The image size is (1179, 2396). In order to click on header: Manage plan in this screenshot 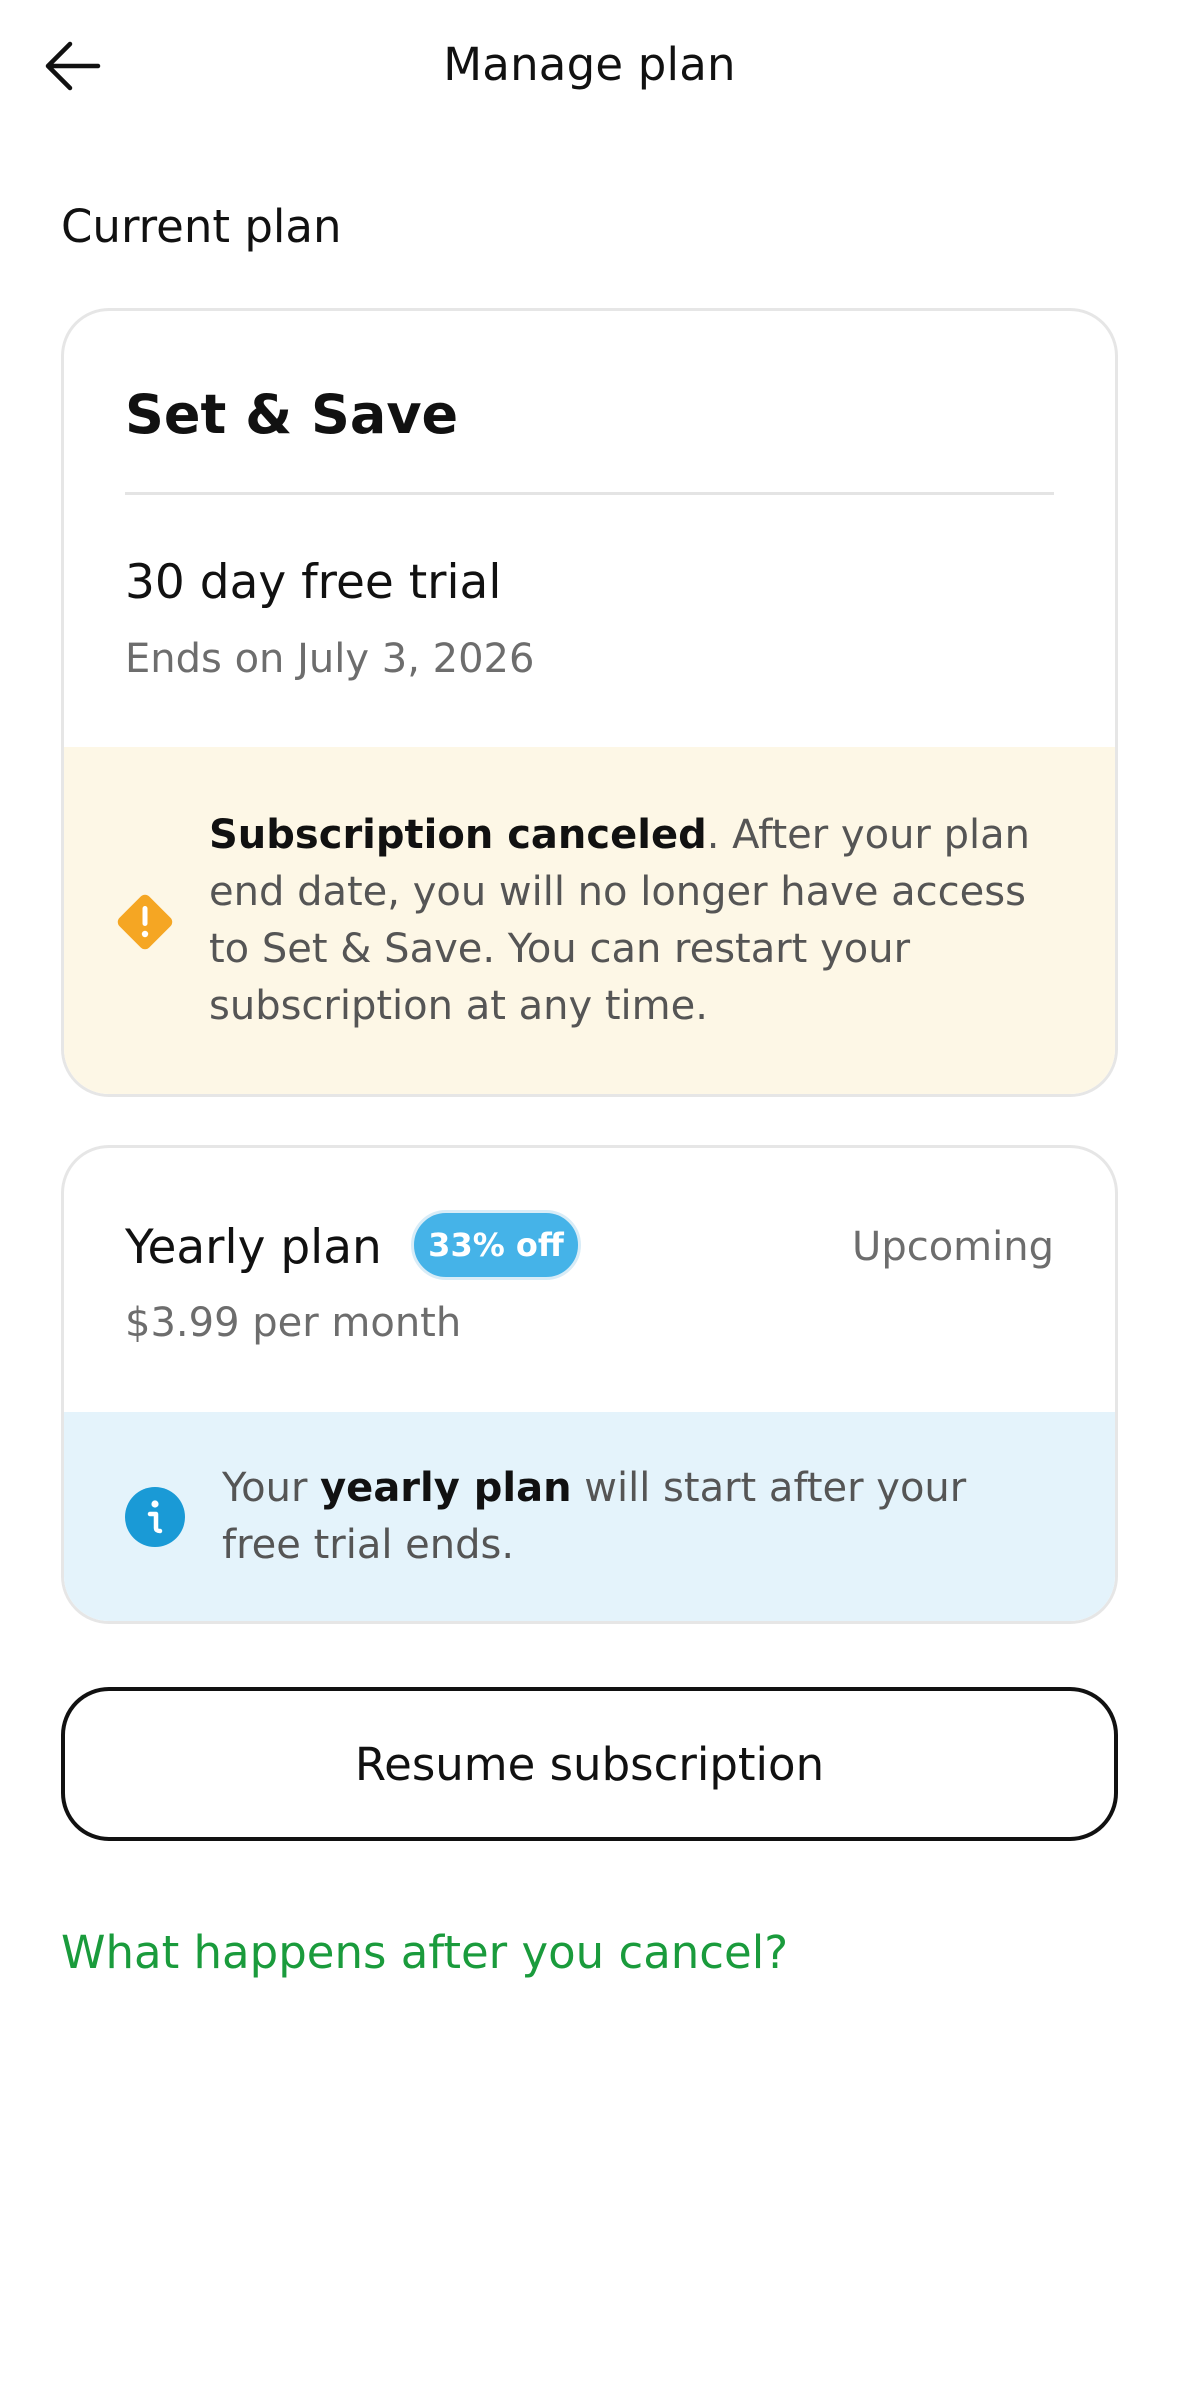, I will do `click(589, 70)`.